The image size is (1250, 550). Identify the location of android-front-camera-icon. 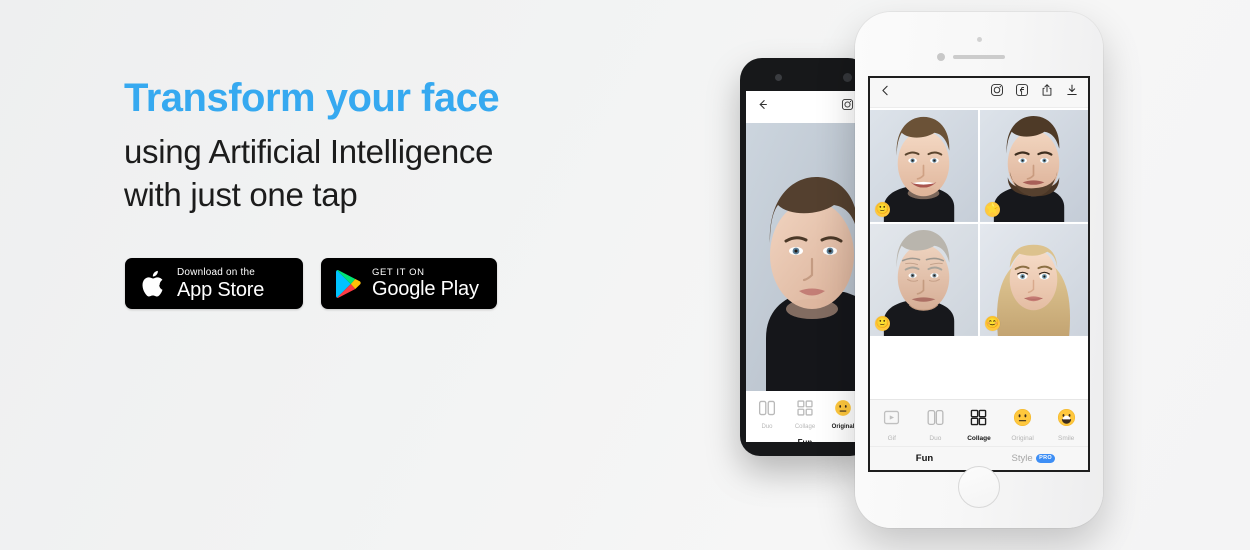
(778, 77).